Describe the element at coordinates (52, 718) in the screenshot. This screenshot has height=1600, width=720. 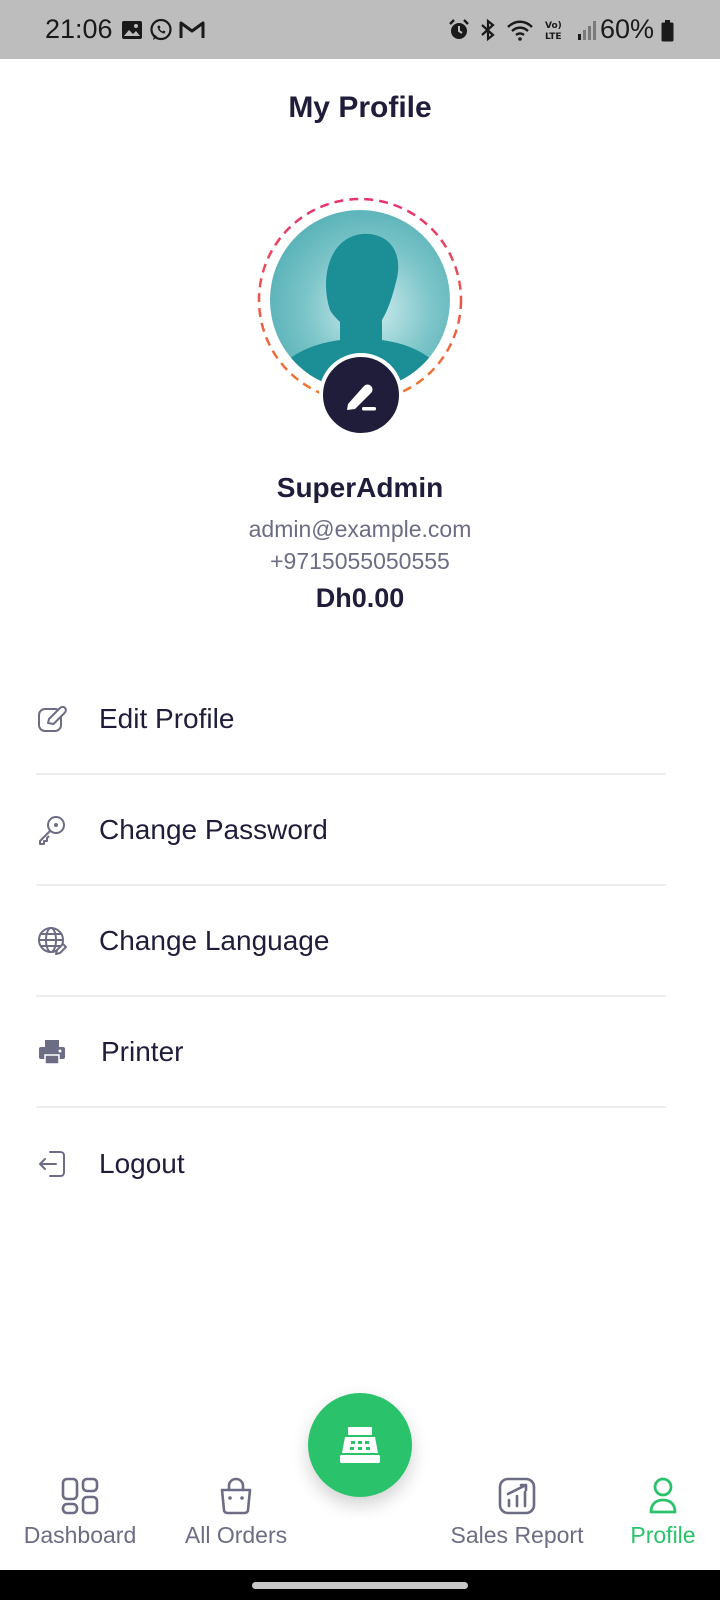
I see `edit-icon` at that location.